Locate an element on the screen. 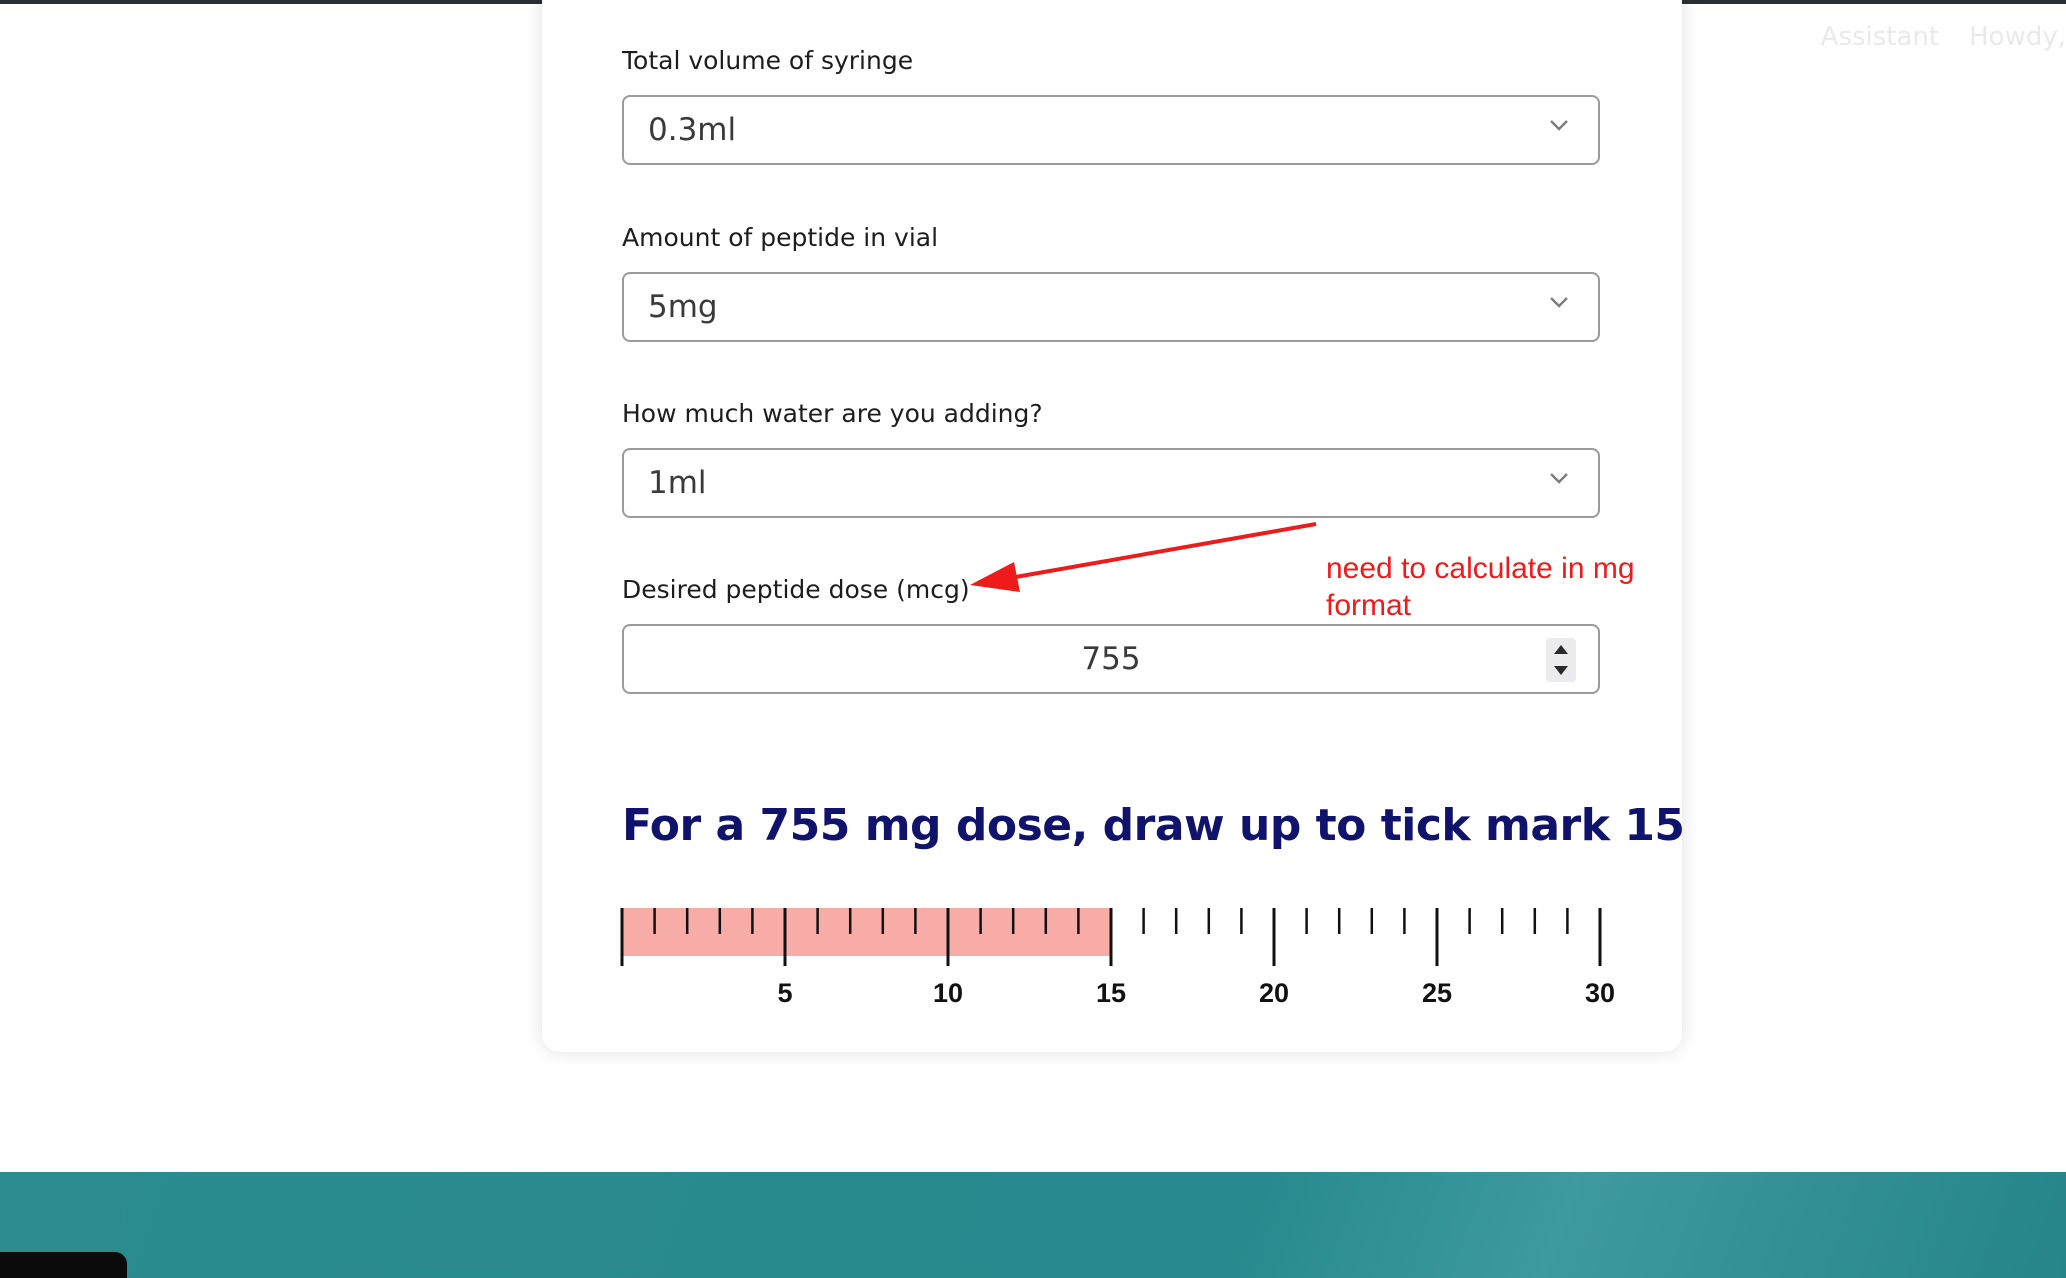  syringe-ruler: 5 10 15 20 25 30 is located at coordinates (1117, 958).